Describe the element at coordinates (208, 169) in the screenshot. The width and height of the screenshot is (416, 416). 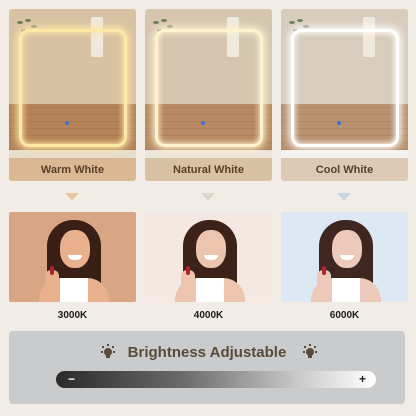
I see `mode-label: Natural White` at that location.